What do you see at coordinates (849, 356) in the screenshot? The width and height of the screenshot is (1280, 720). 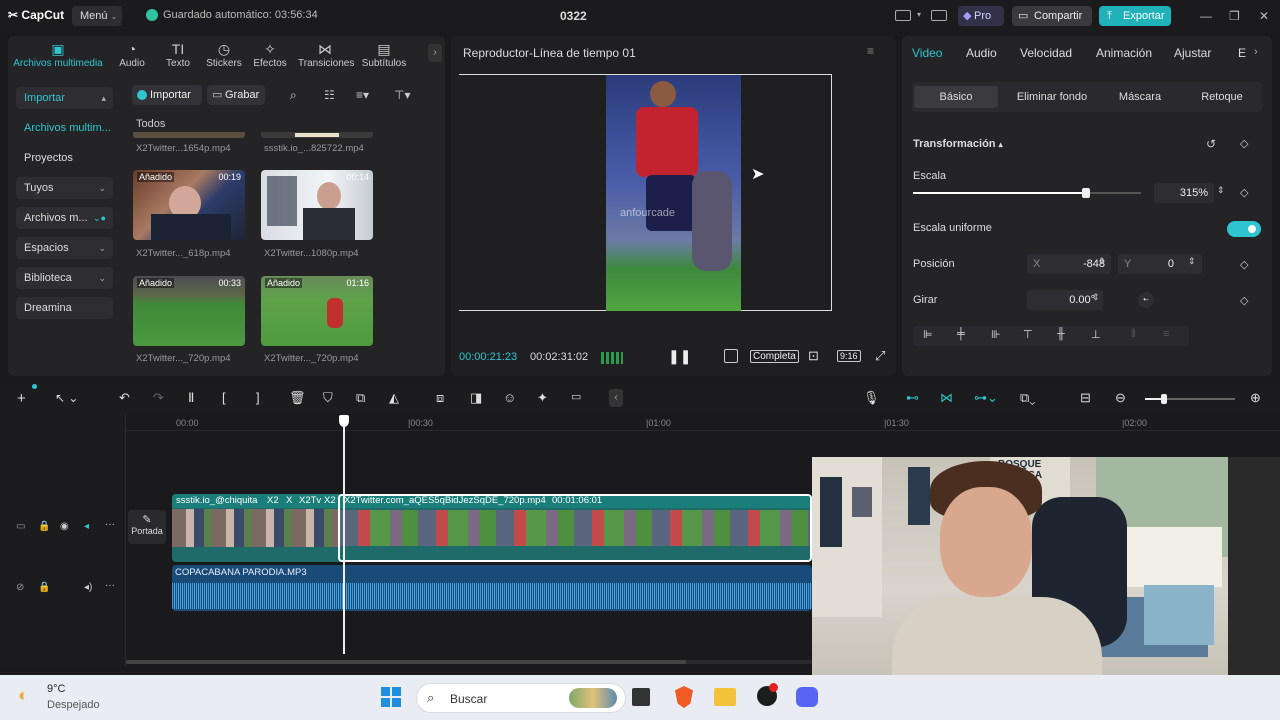 I see `ratio-button: 9:16` at bounding box center [849, 356].